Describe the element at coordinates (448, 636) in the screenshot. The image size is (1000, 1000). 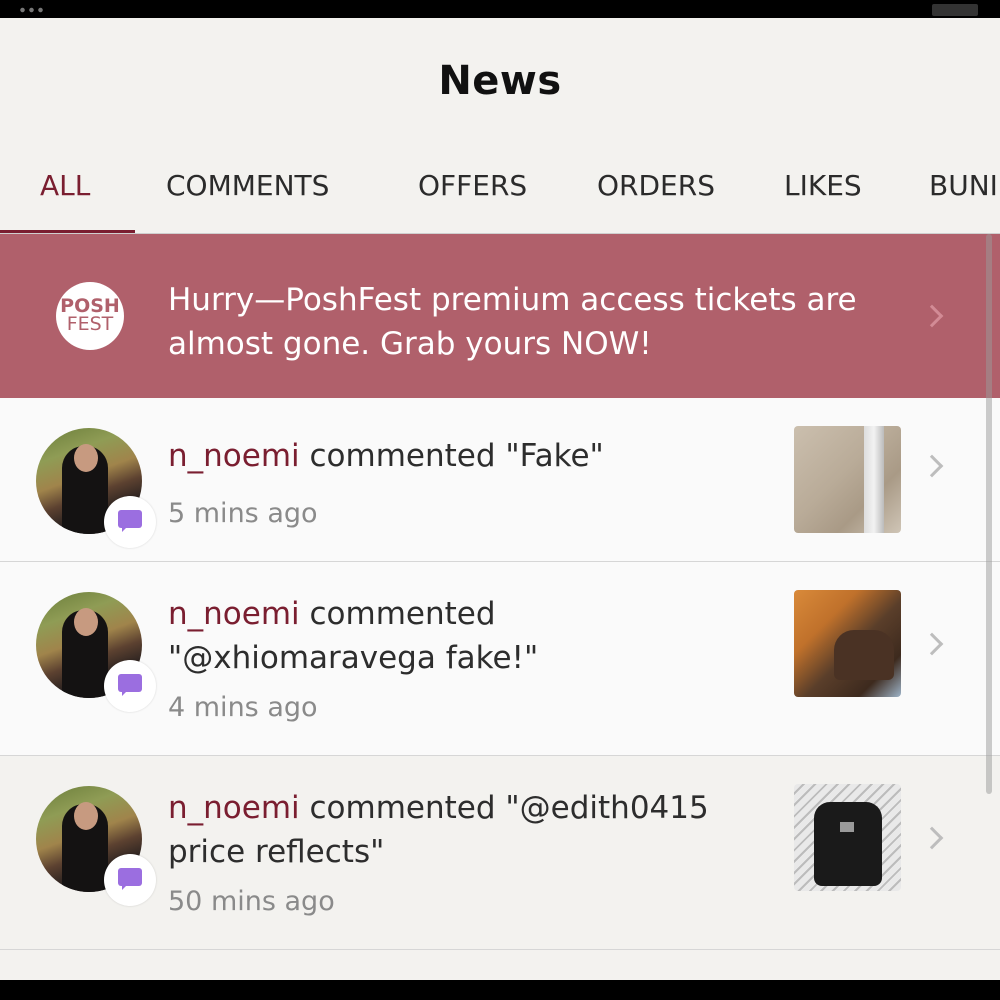
I see `notification-text: n_noemi commented "@xhiomaravega fake!"` at that location.